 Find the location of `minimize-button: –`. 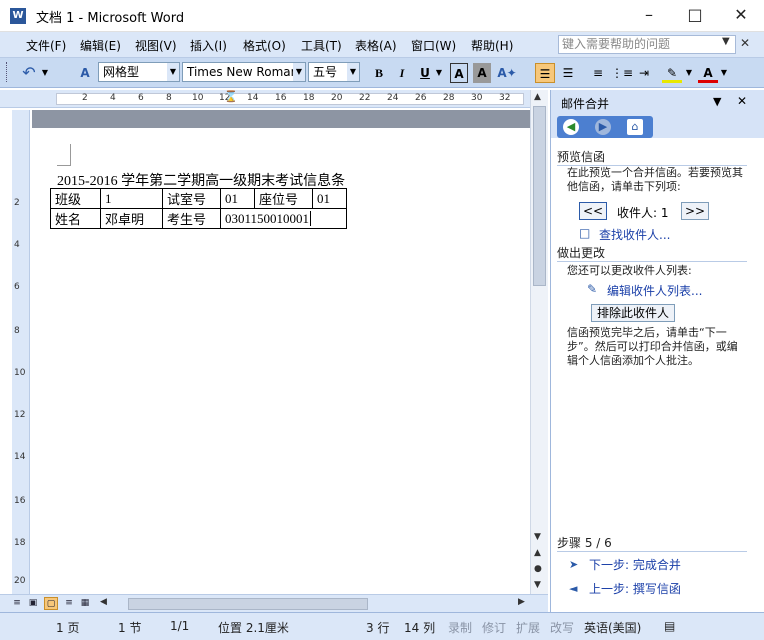

minimize-button: – is located at coordinates (649, 16).